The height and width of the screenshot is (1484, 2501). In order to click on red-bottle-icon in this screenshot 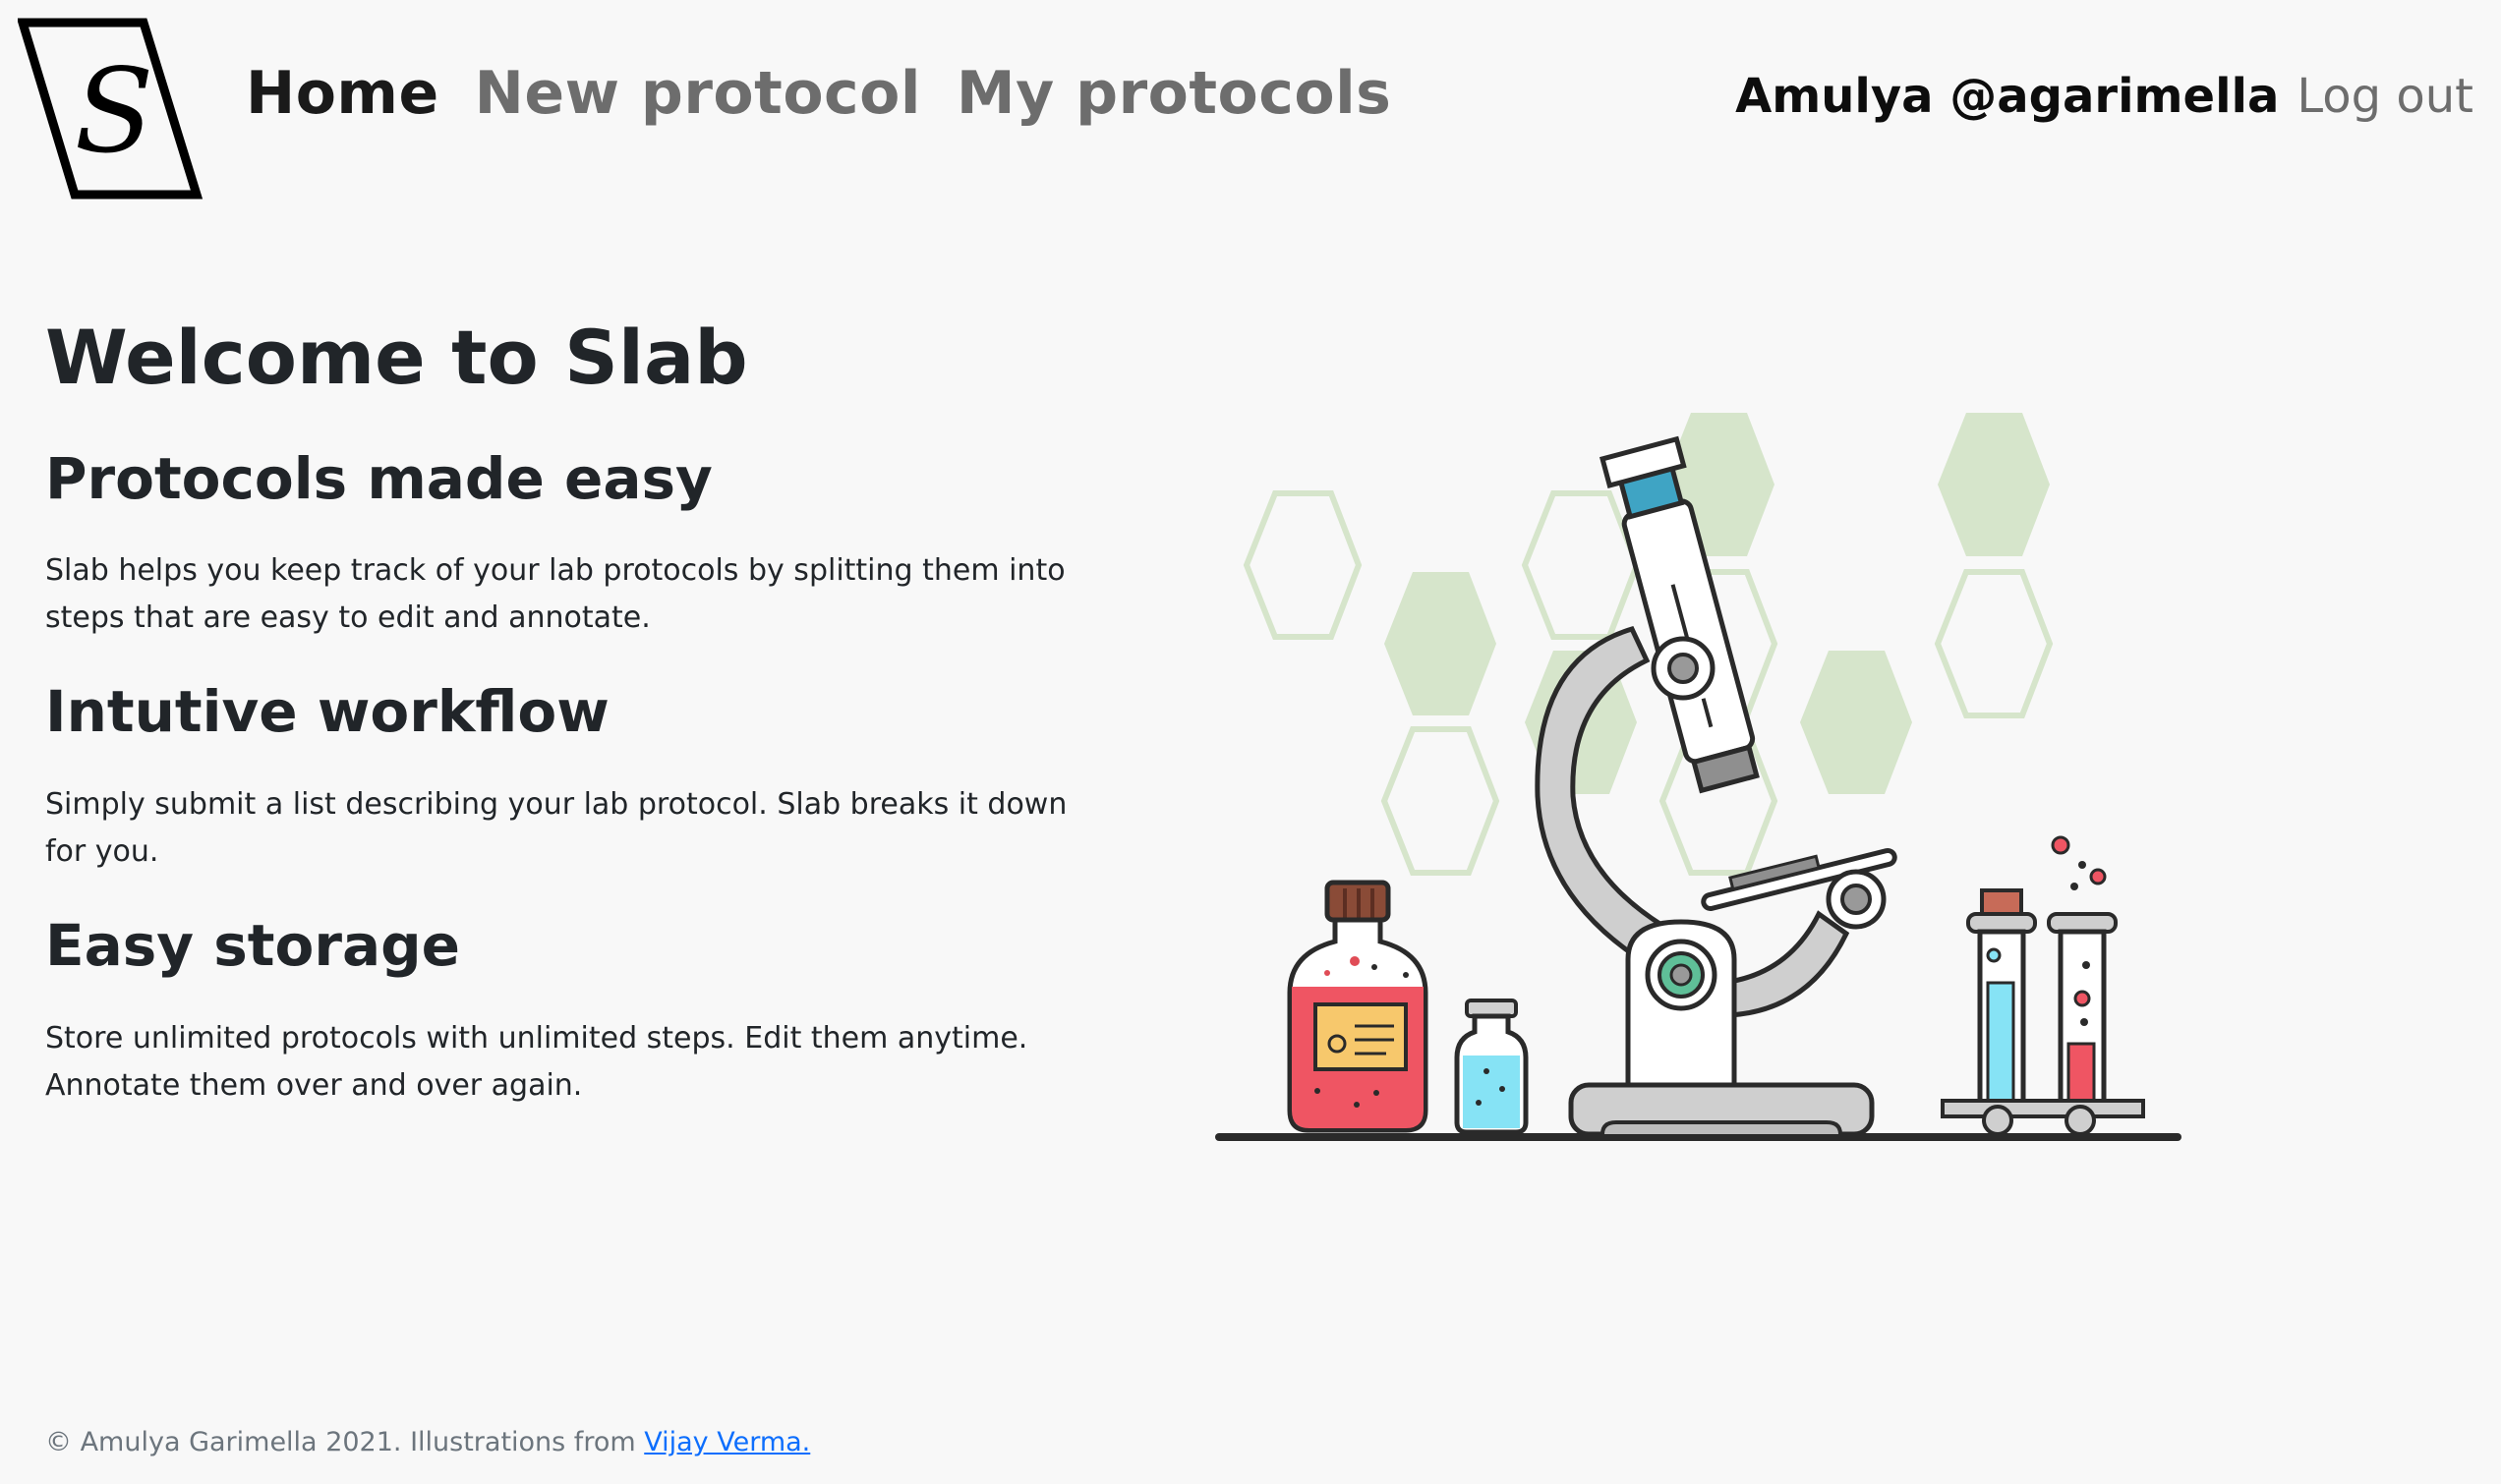, I will do `click(1358, 1006)`.